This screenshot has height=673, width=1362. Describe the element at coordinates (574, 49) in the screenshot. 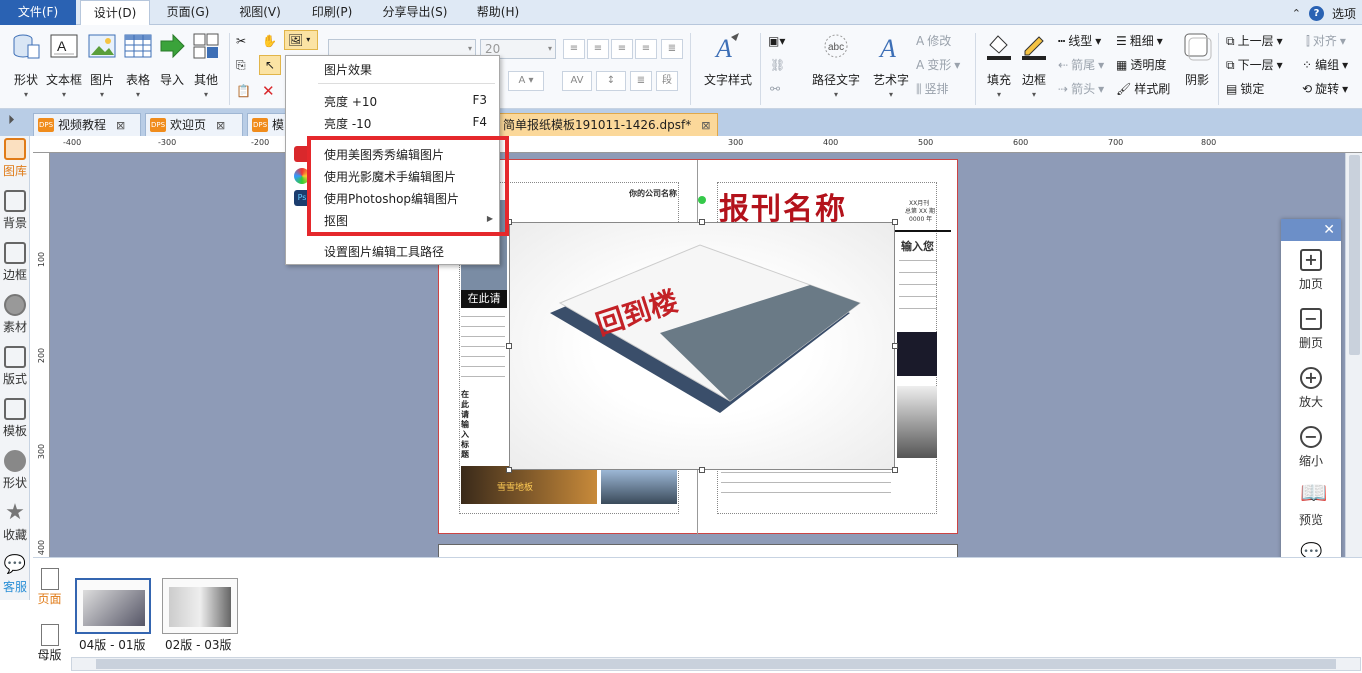

I see `align-left-icon: ≡` at that location.